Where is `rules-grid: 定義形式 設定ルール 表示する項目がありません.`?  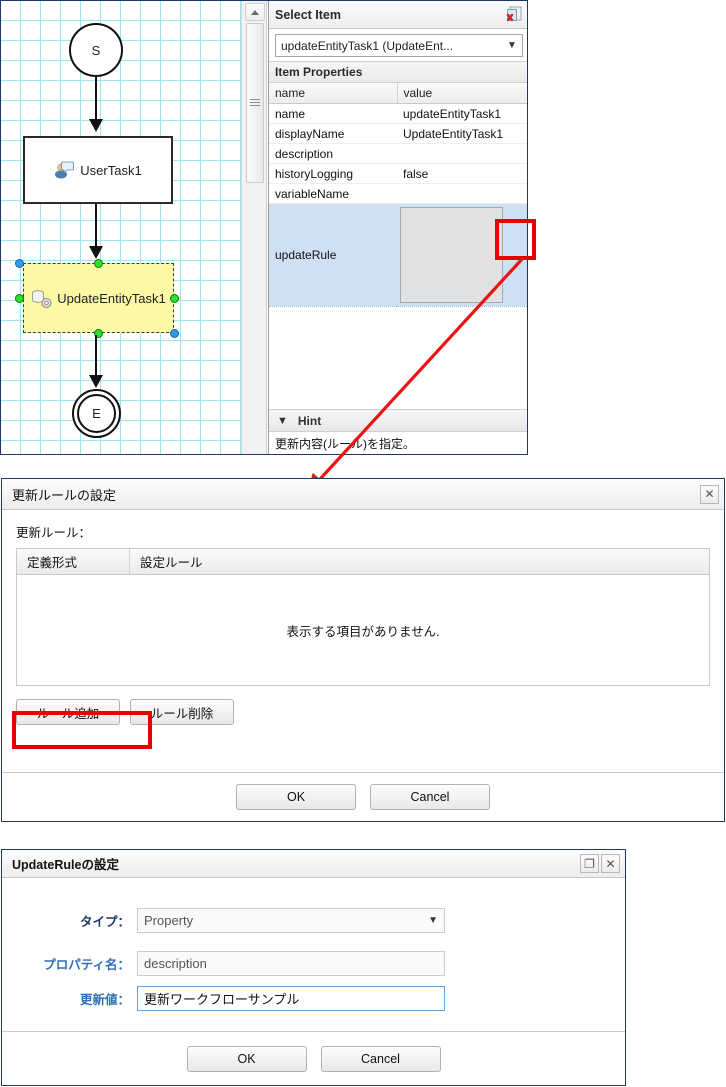 rules-grid: 定義形式 設定ルール 表示する項目がありません. is located at coordinates (363, 617).